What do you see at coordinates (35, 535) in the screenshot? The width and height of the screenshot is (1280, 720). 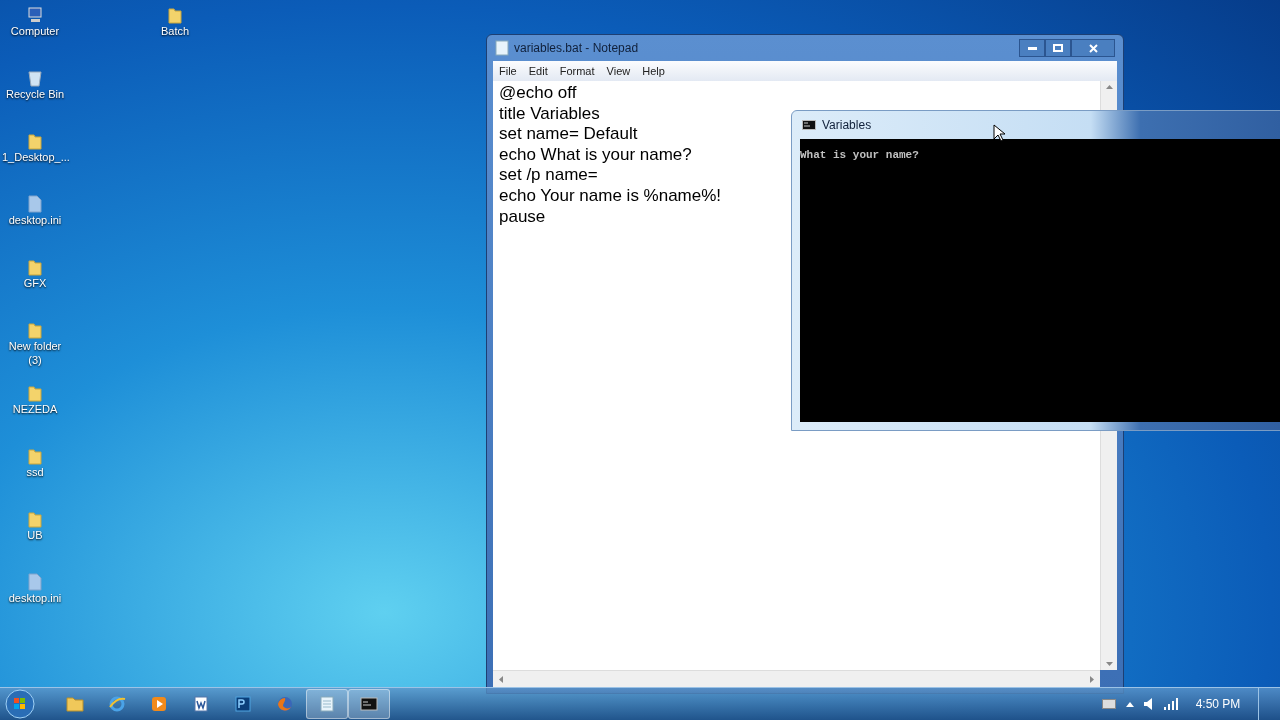 I see `desktop-icon-label: UB` at bounding box center [35, 535].